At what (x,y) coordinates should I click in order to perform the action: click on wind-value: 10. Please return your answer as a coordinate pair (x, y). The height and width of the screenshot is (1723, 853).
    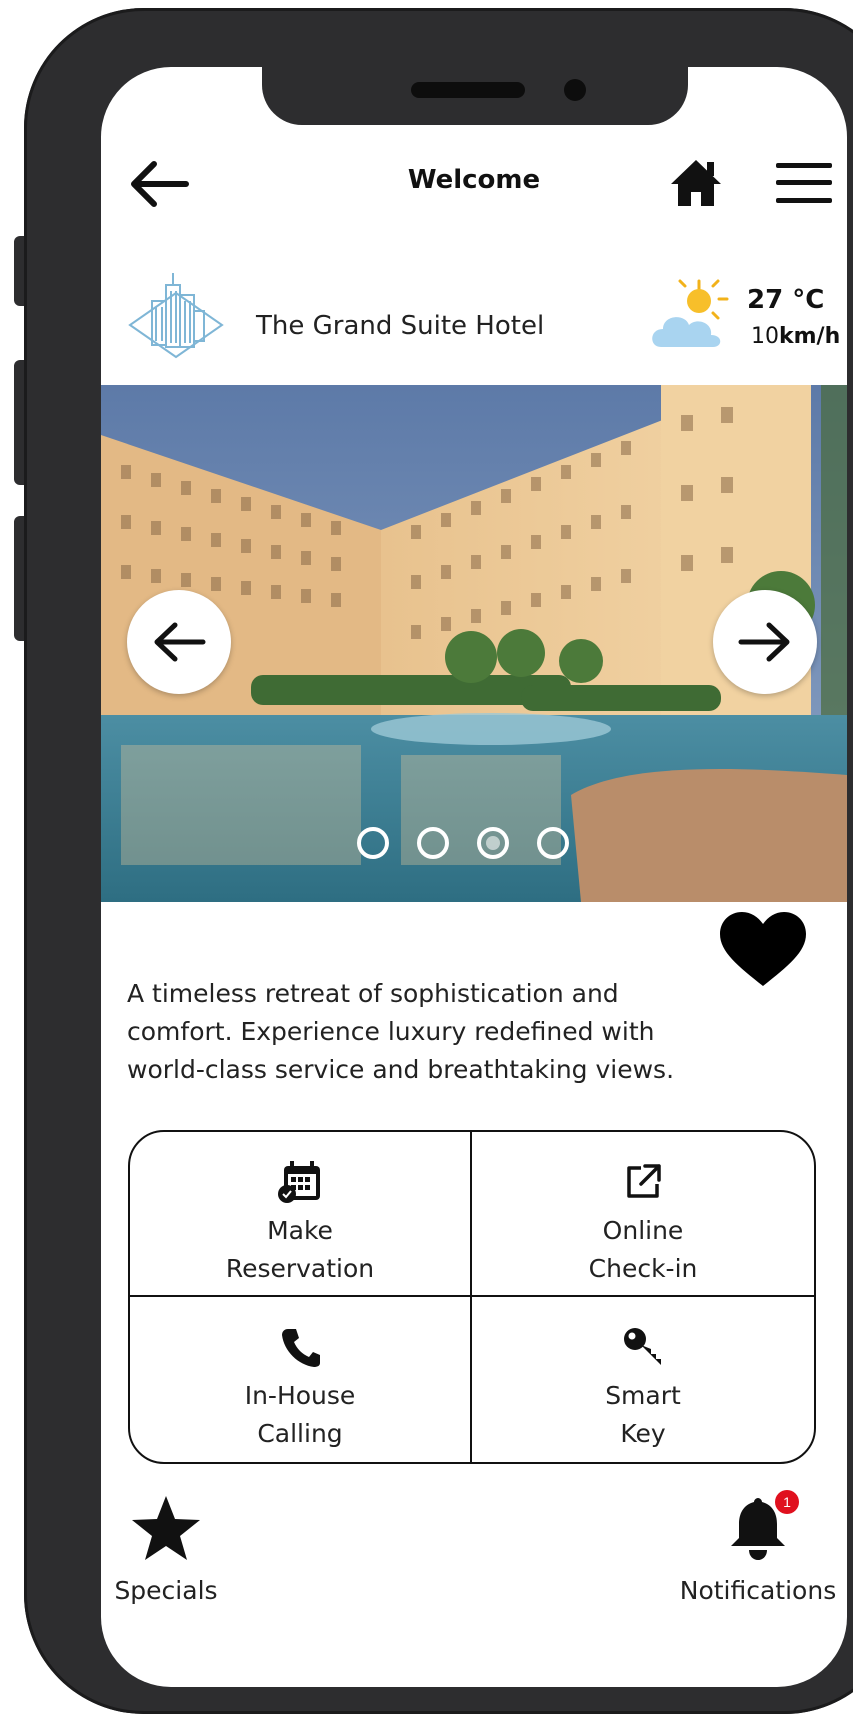
    Looking at the image, I should click on (765, 336).